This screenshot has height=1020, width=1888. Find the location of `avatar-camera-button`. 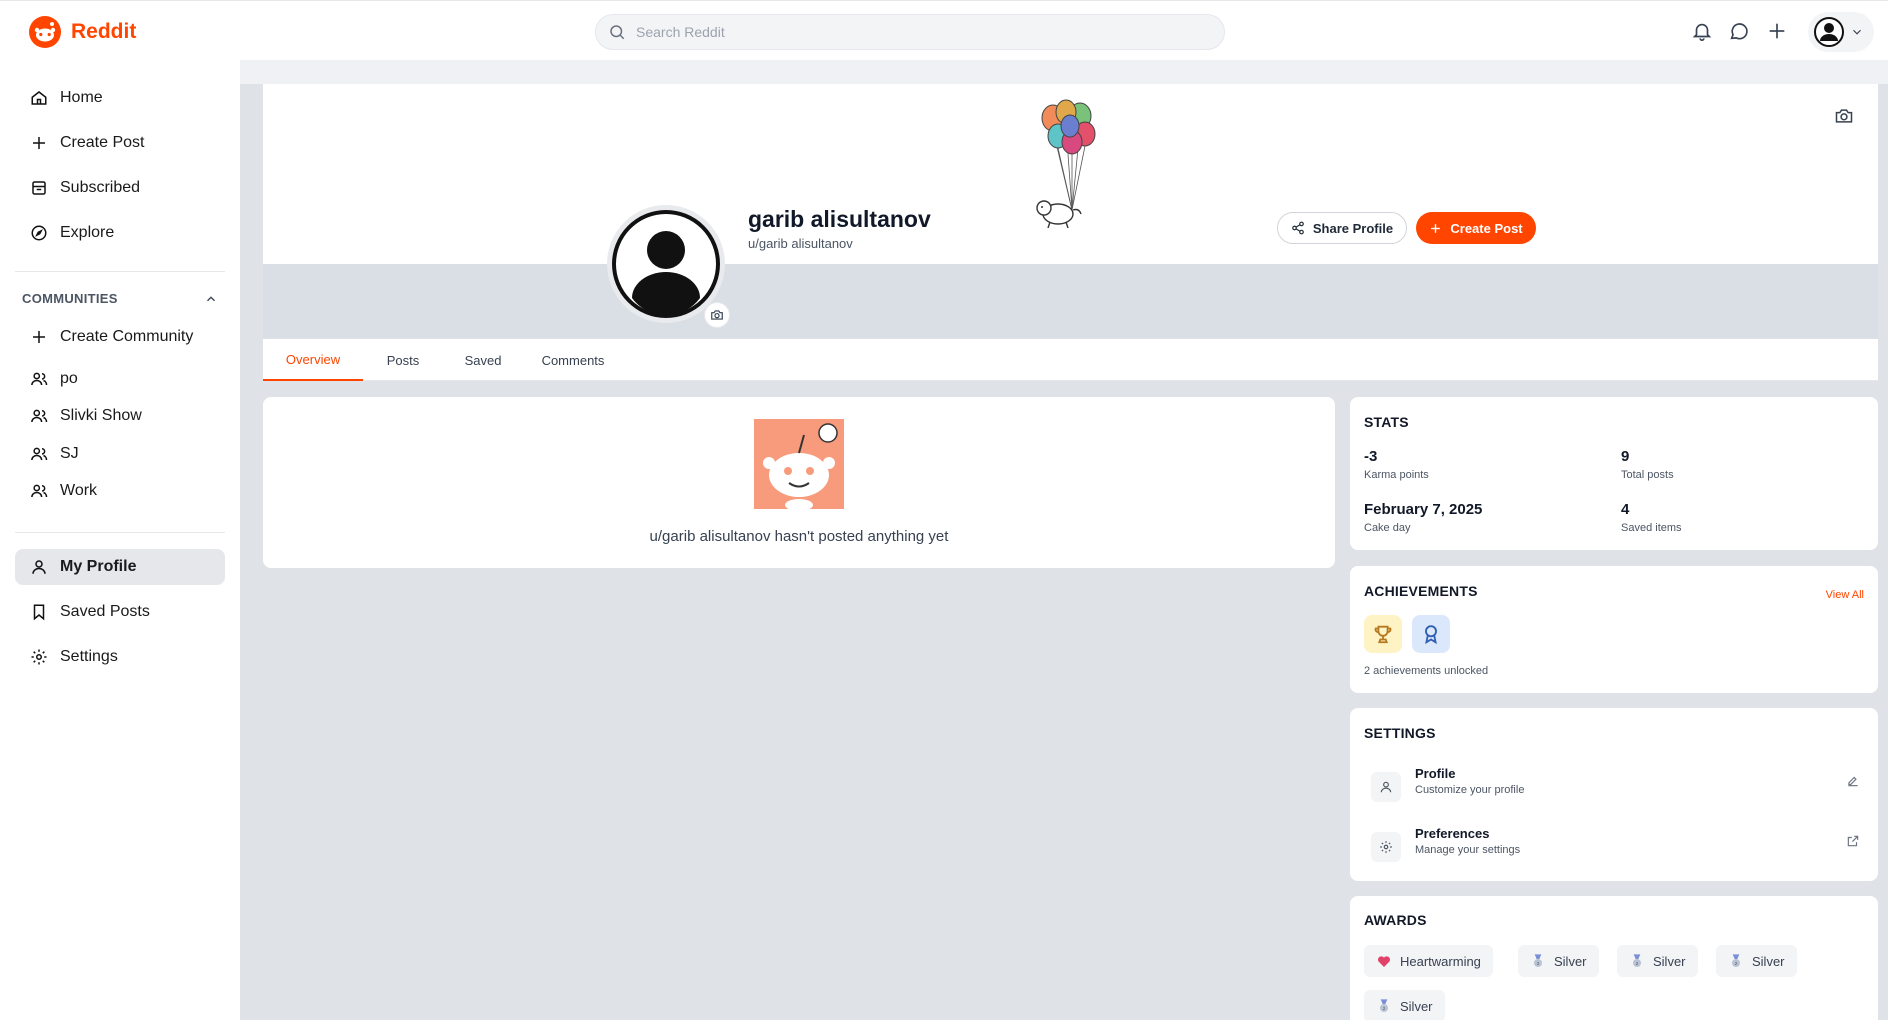

avatar-camera-button is located at coordinates (717, 315).